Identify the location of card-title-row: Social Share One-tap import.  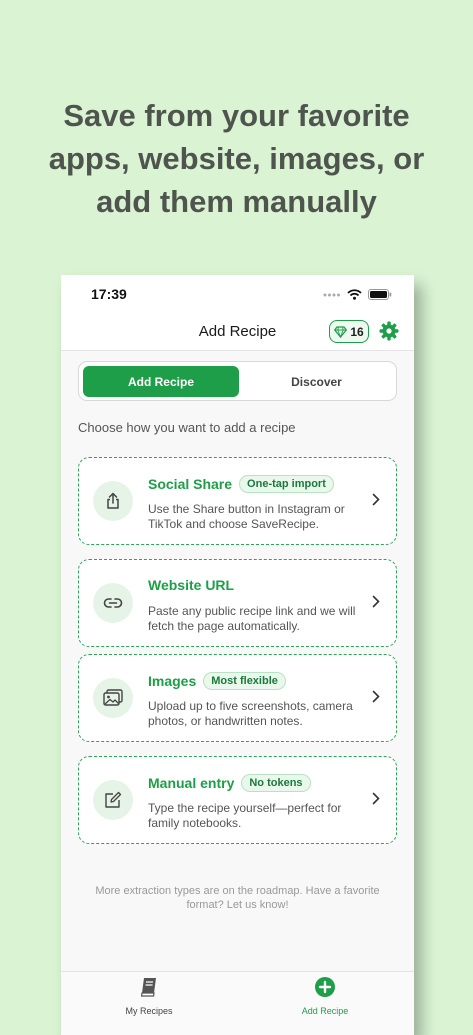
(241, 484).